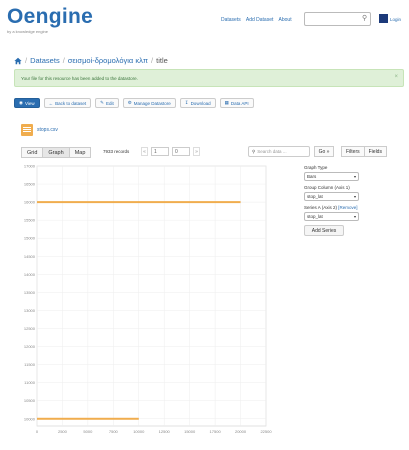  I want to click on manage-datastore-button: ⚙ Manage Datastore, so click(149, 103).